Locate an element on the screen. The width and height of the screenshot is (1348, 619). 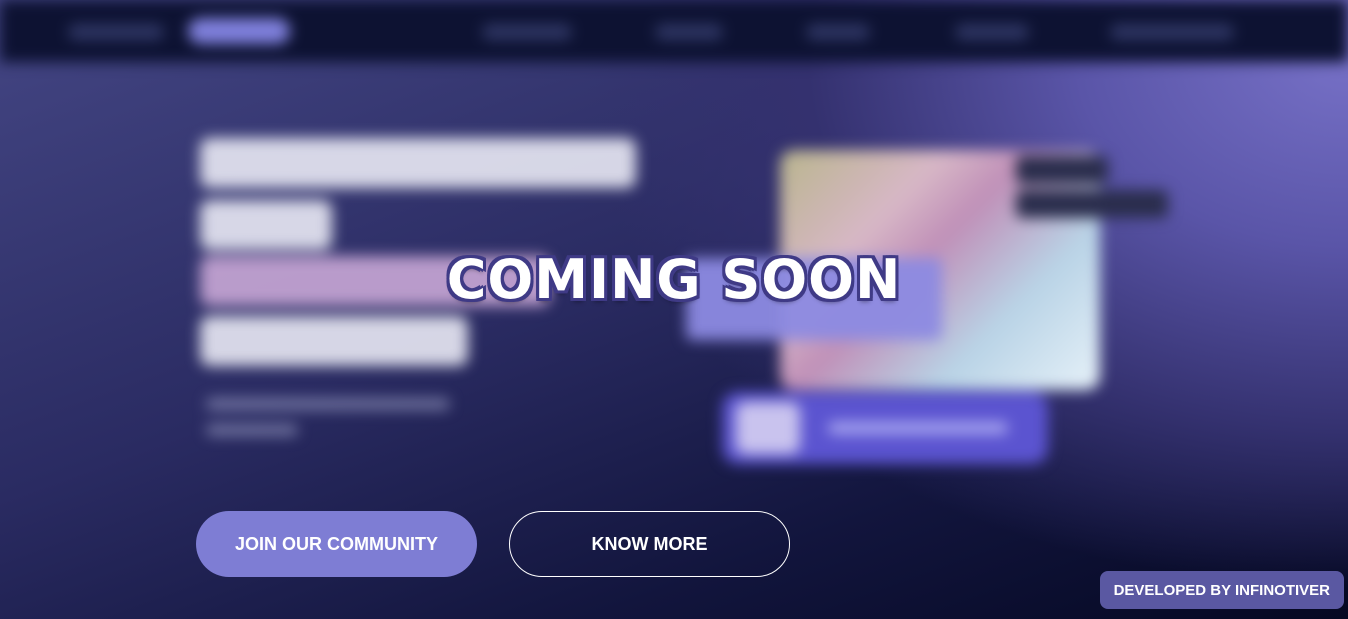
developed-by-label: DEVELOPED BY INFINOTIVER is located at coordinates (1221, 590).